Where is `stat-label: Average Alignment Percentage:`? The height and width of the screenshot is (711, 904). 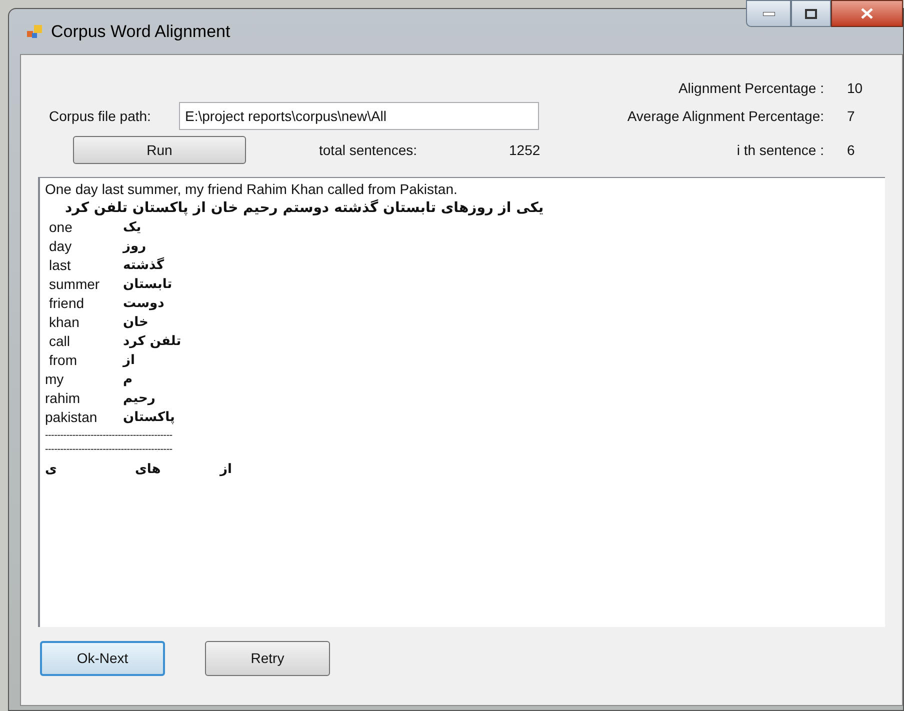 stat-label: Average Alignment Percentage: is located at coordinates (725, 116).